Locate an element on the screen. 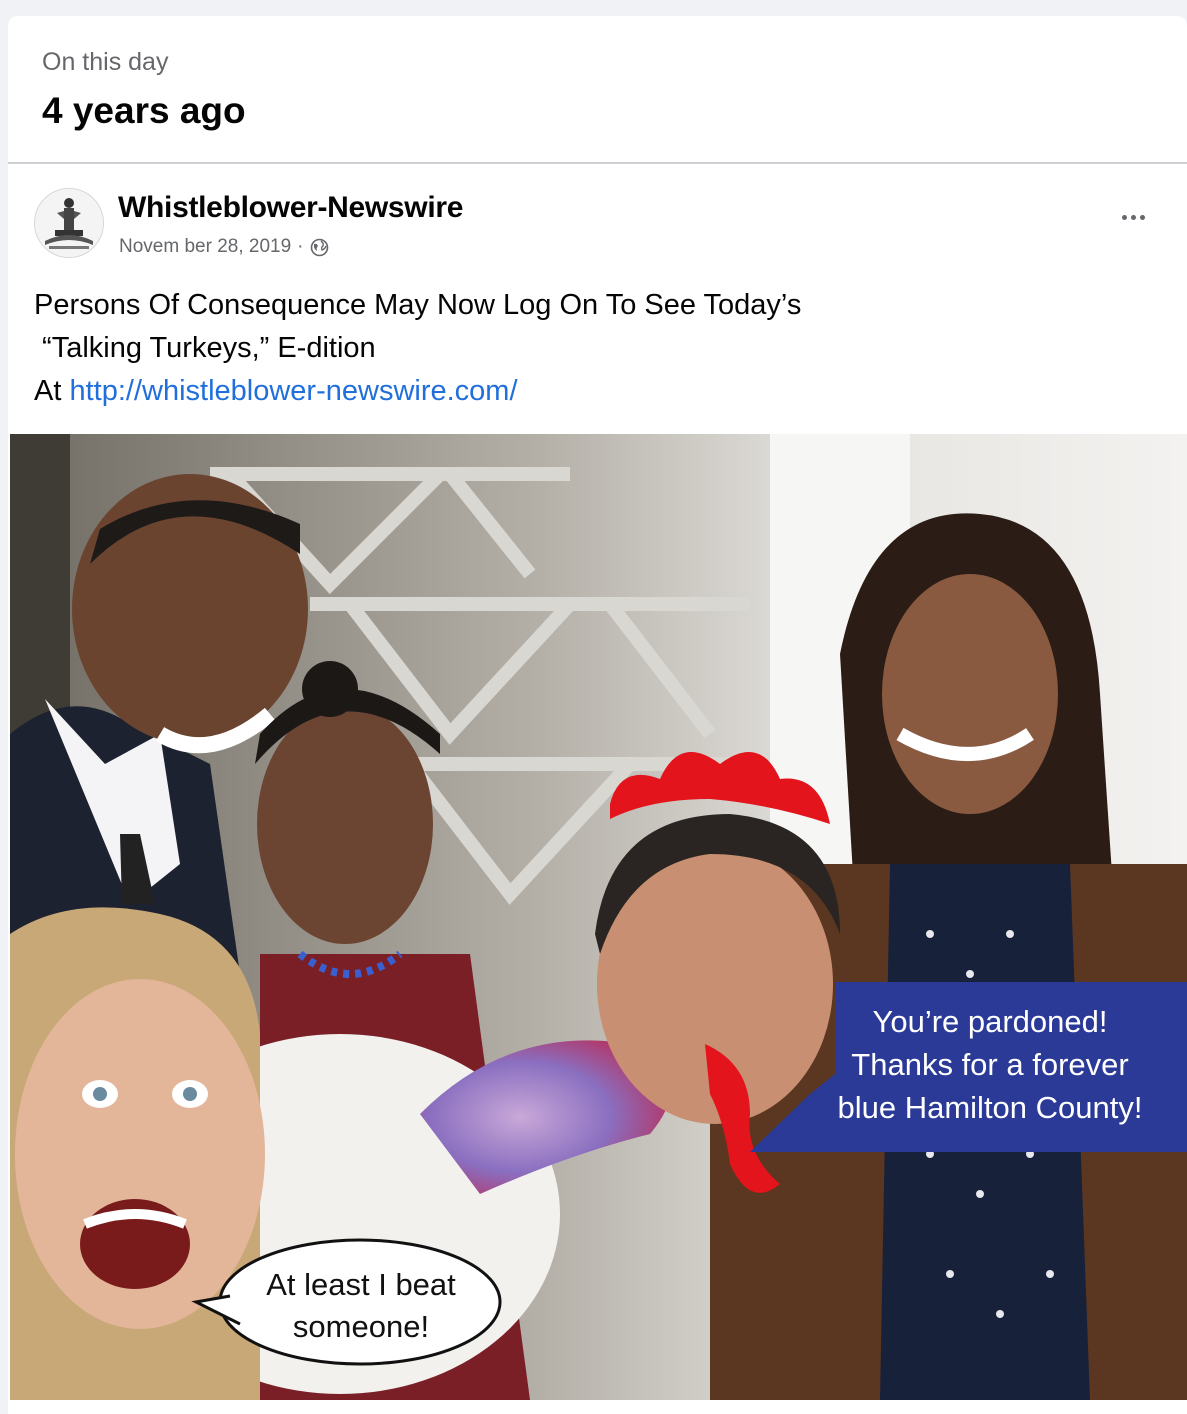 This screenshot has width=1187, height=1414. beat-bubble-text: At least I beat someone! is located at coordinates (361, 1306).